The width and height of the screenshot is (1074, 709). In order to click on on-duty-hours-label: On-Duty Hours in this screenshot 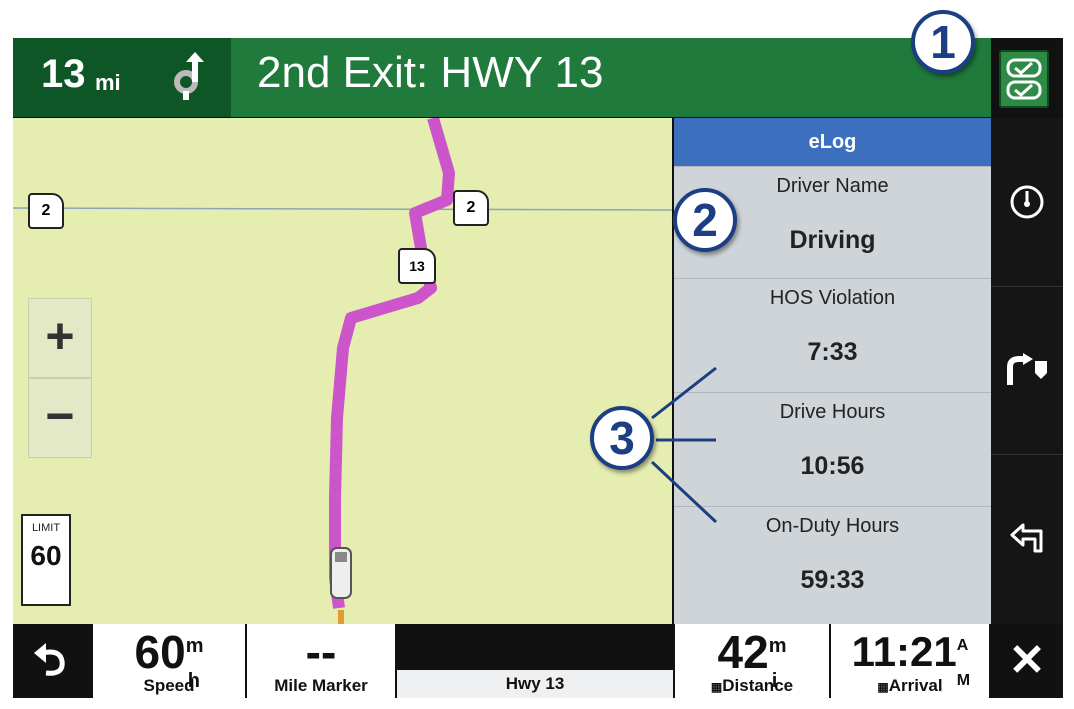, I will do `click(832, 526)`.